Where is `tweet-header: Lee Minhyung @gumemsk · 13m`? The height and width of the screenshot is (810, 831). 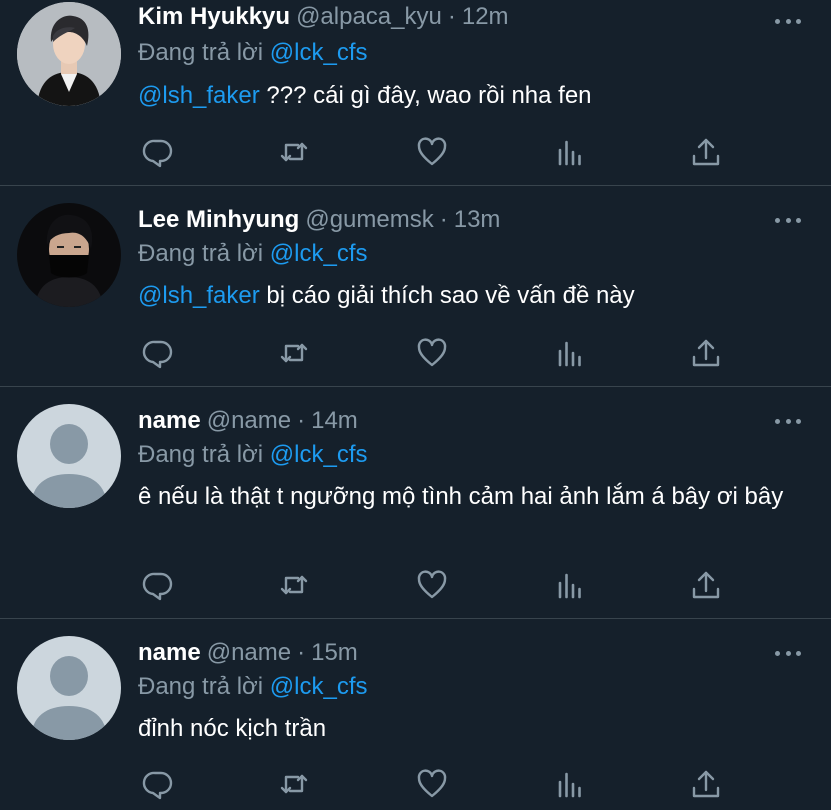 tweet-header: Lee Minhyung @gumemsk · 13m is located at coordinates (319, 220).